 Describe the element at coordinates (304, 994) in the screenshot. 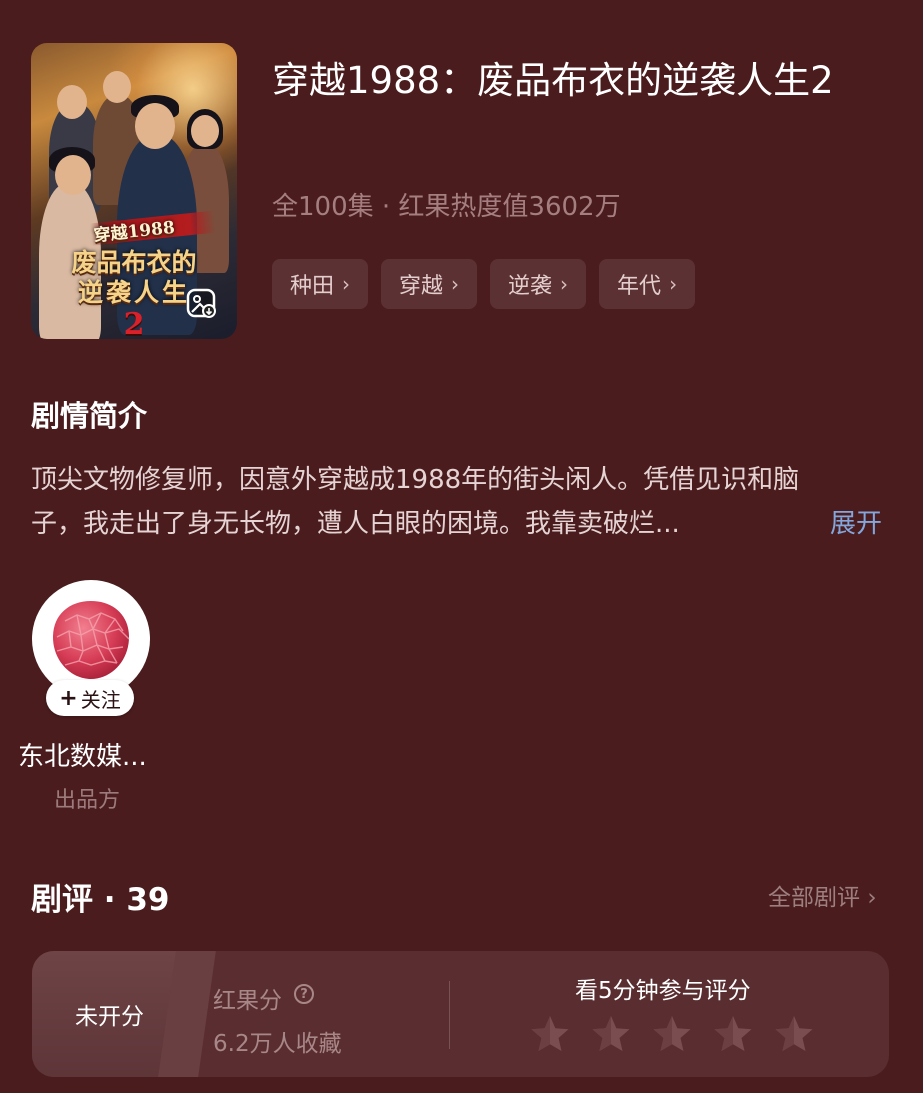

I see `help-icon: ?` at that location.